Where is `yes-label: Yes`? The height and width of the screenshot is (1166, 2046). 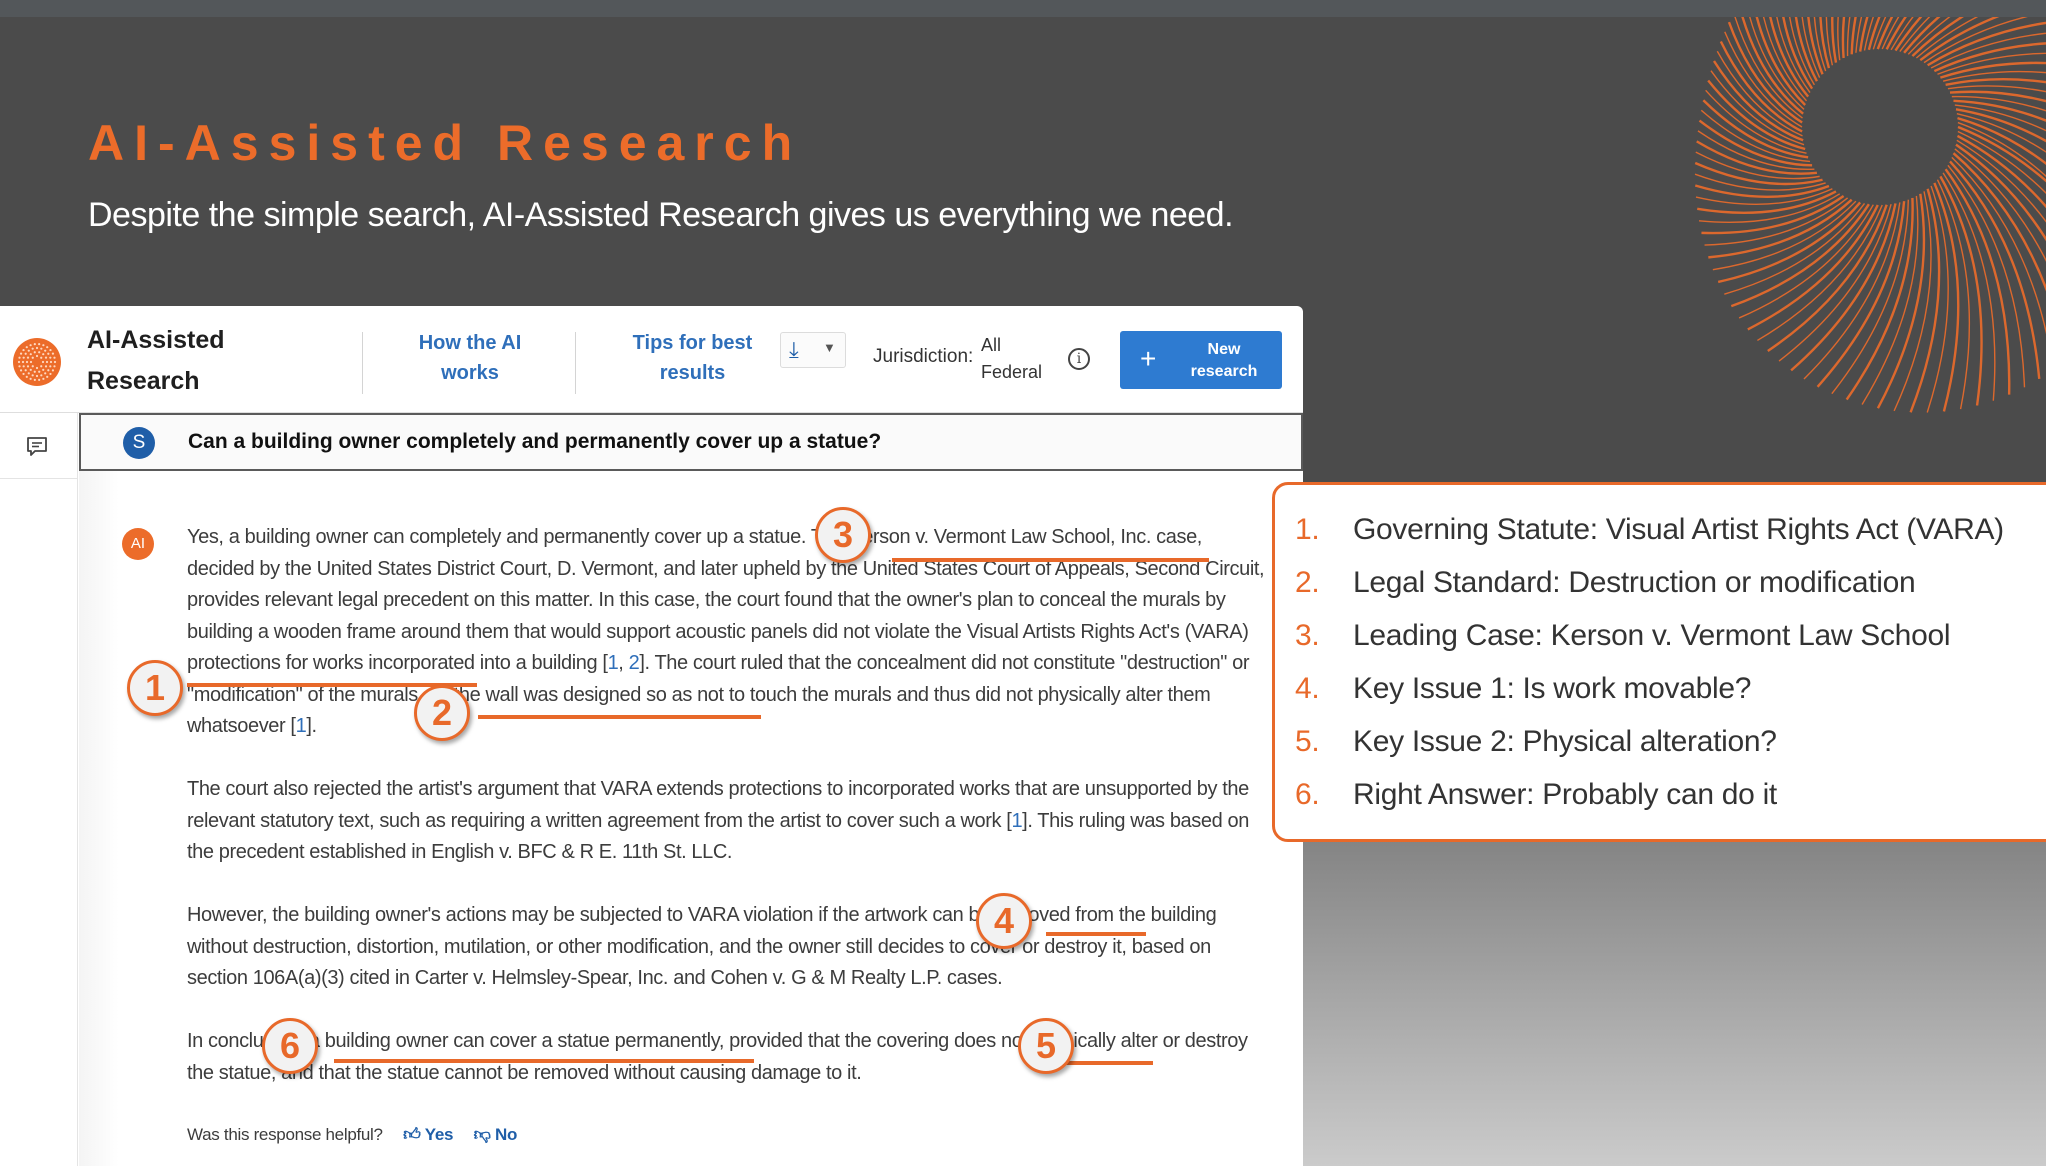
yes-label: Yes is located at coordinates (439, 1134).